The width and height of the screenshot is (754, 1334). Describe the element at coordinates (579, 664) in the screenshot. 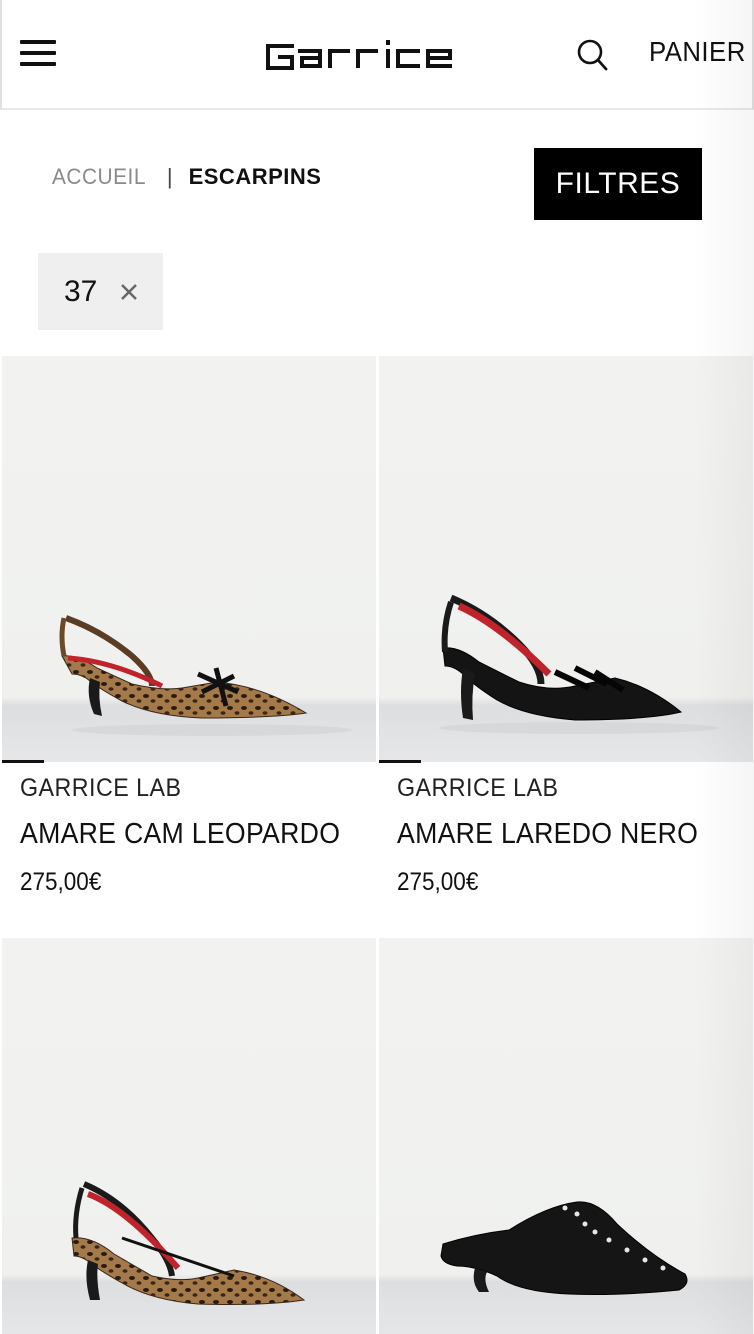

I see `black-slingback-shoe-image` at that location.